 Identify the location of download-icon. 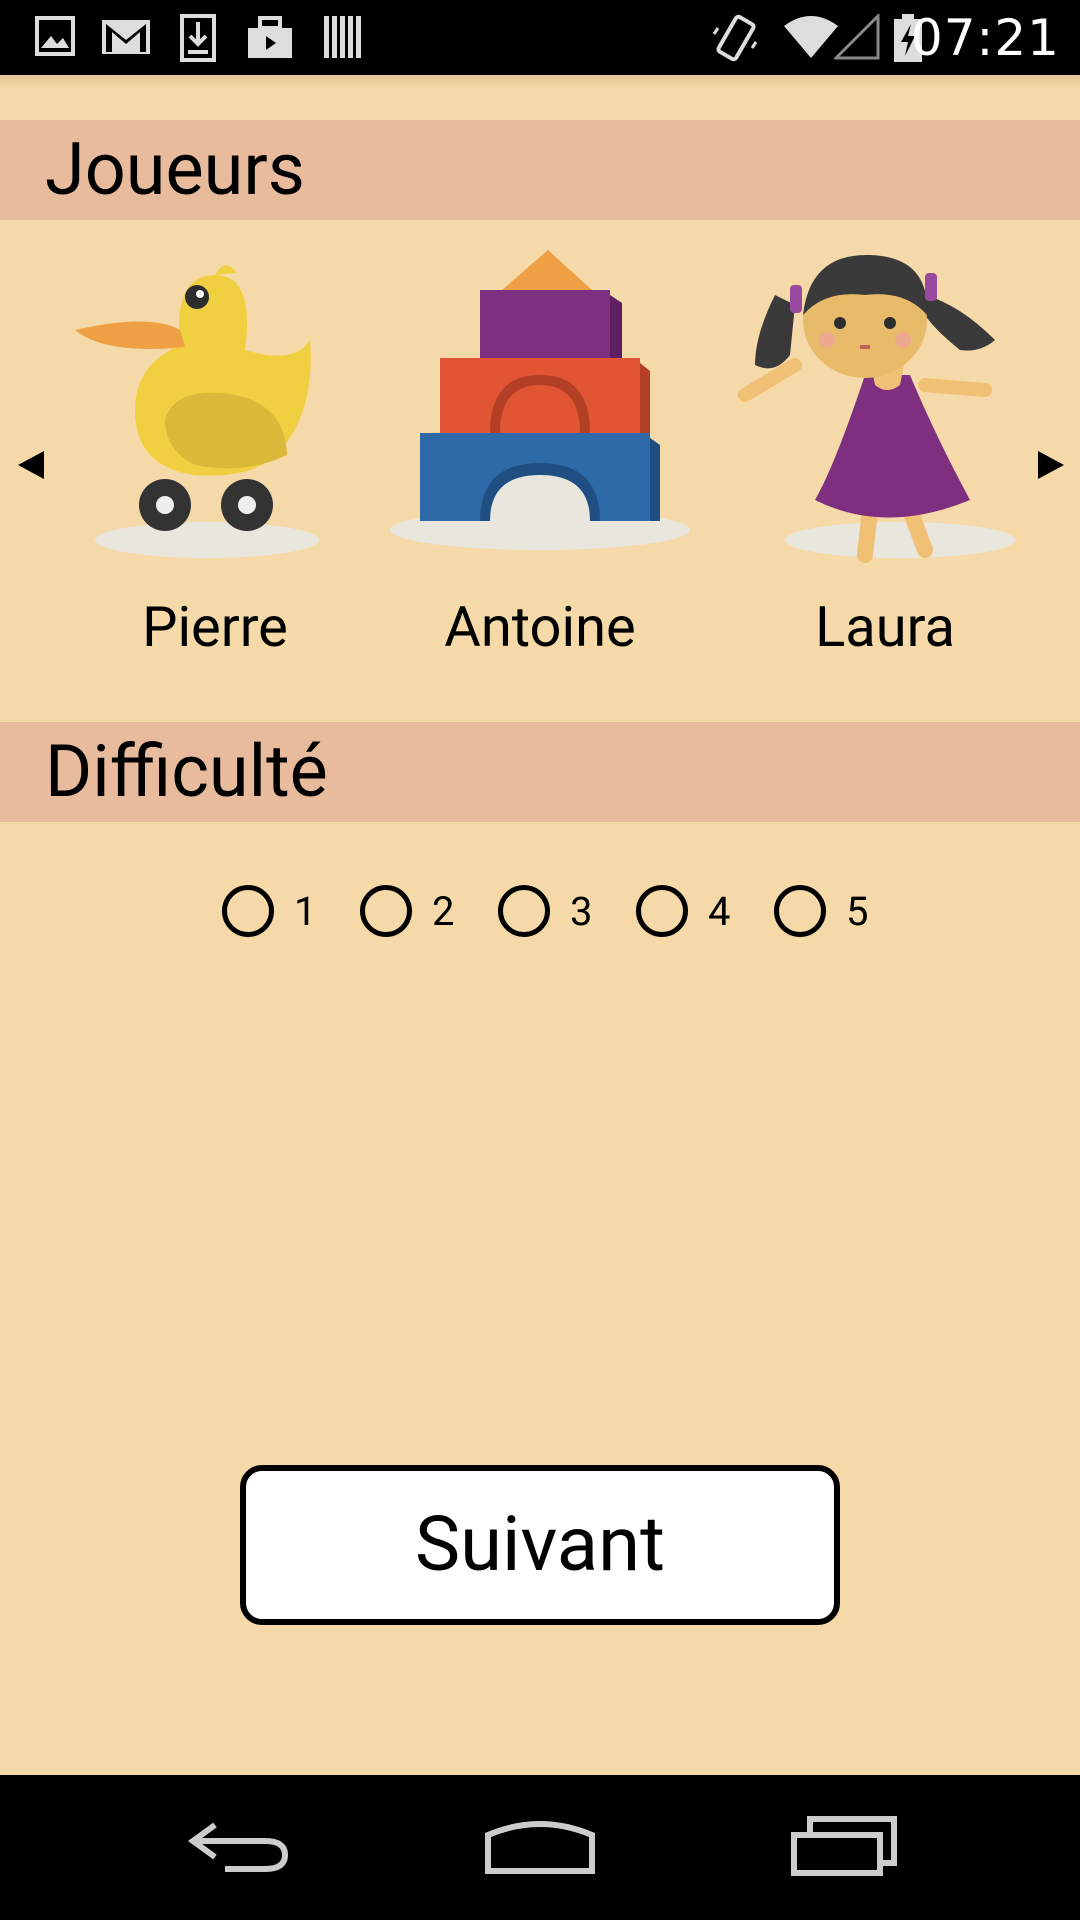
(198, 38).